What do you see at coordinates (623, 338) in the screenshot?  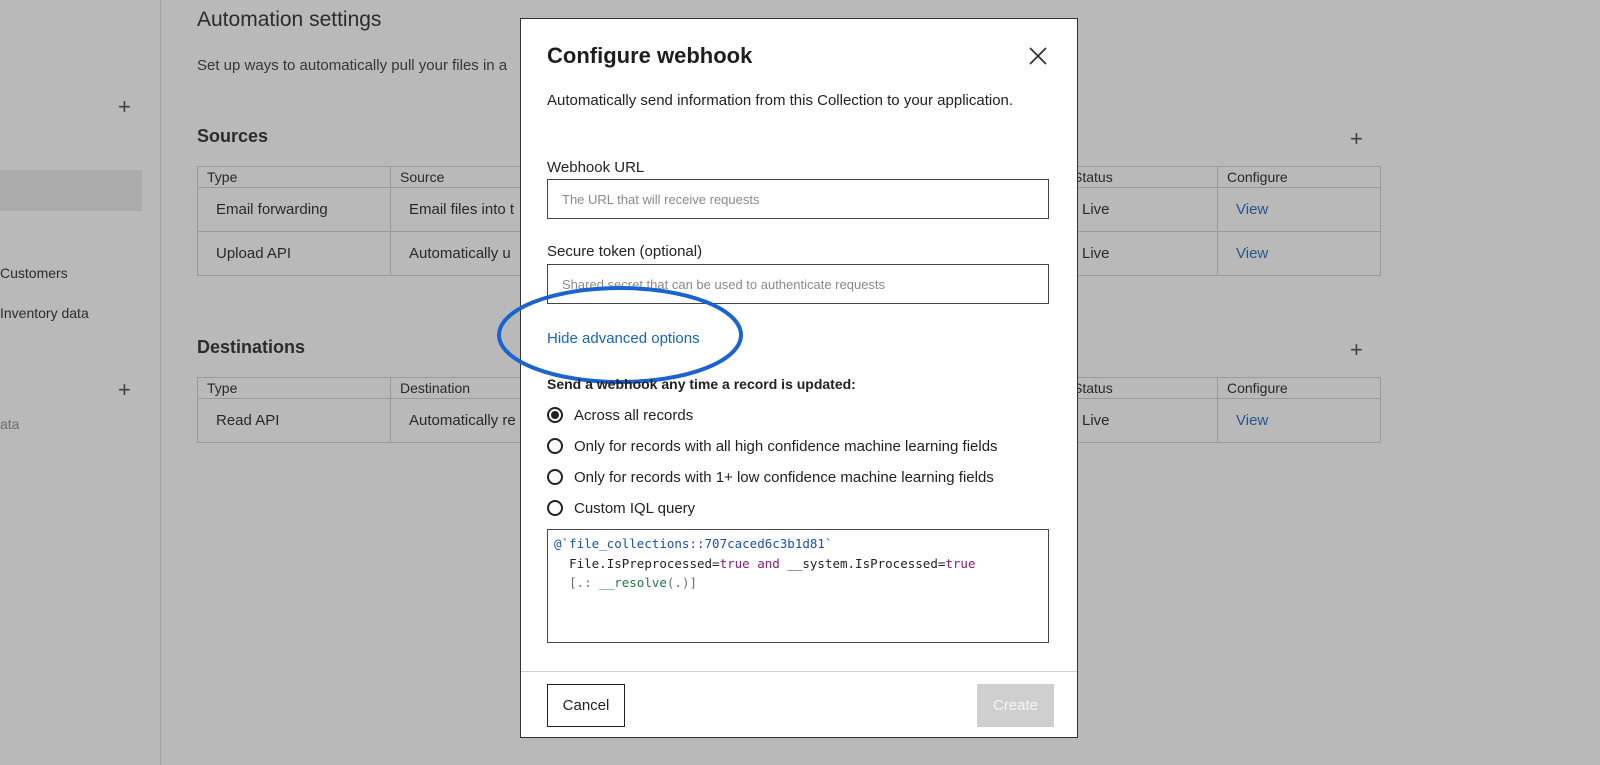 I see `hide-advanced-options-link: Hide advanced options` at bounding box center [623, 338].